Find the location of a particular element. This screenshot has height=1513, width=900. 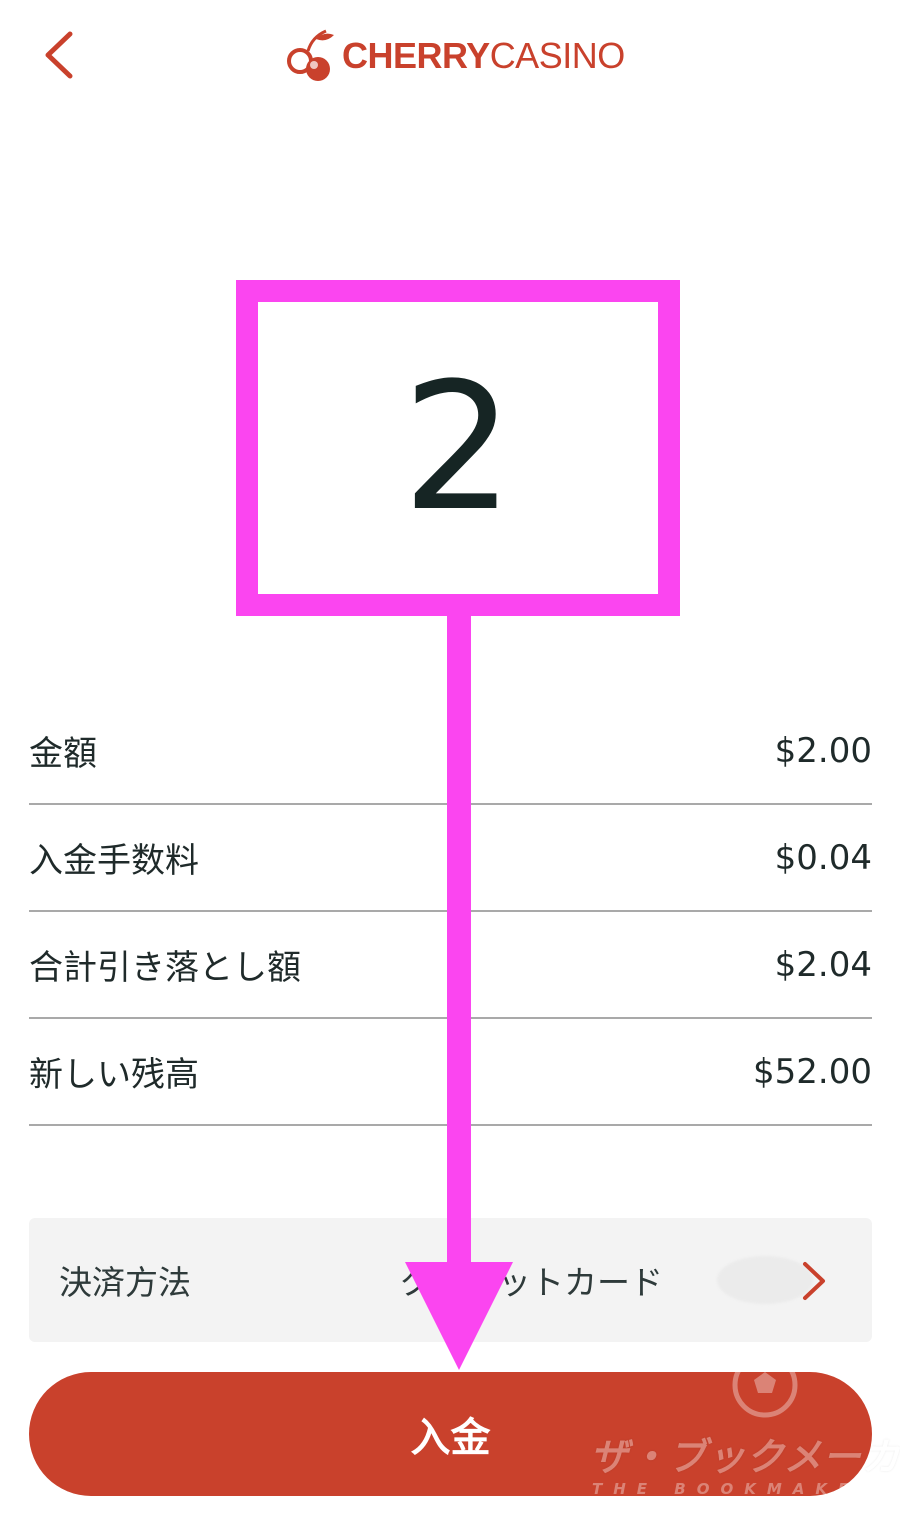

summary-label: 入金手数料 is located at coordinates (114, 861).